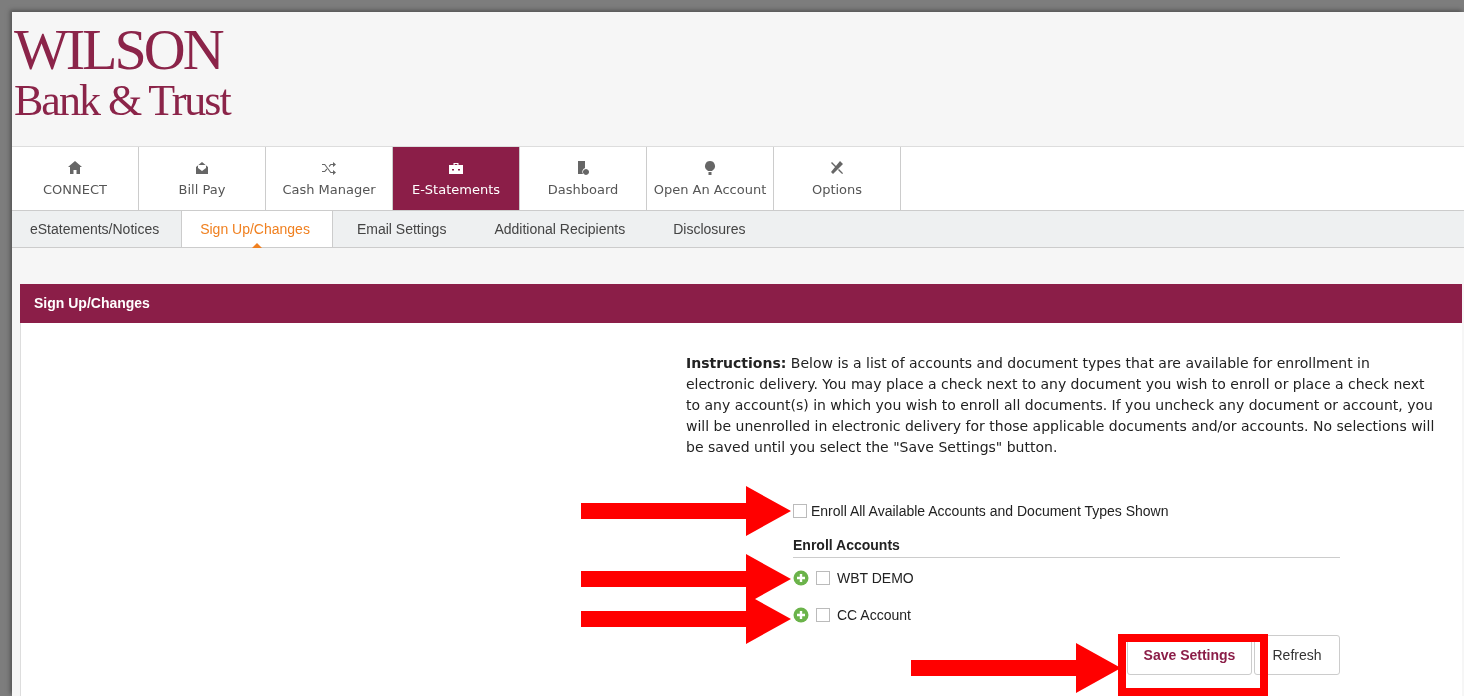 The width and height of the screenshot is (1464, 696). Describe the element at coordinates (456, 178) in the screenshot. I see `nav-tab: E-Statements` at that location.